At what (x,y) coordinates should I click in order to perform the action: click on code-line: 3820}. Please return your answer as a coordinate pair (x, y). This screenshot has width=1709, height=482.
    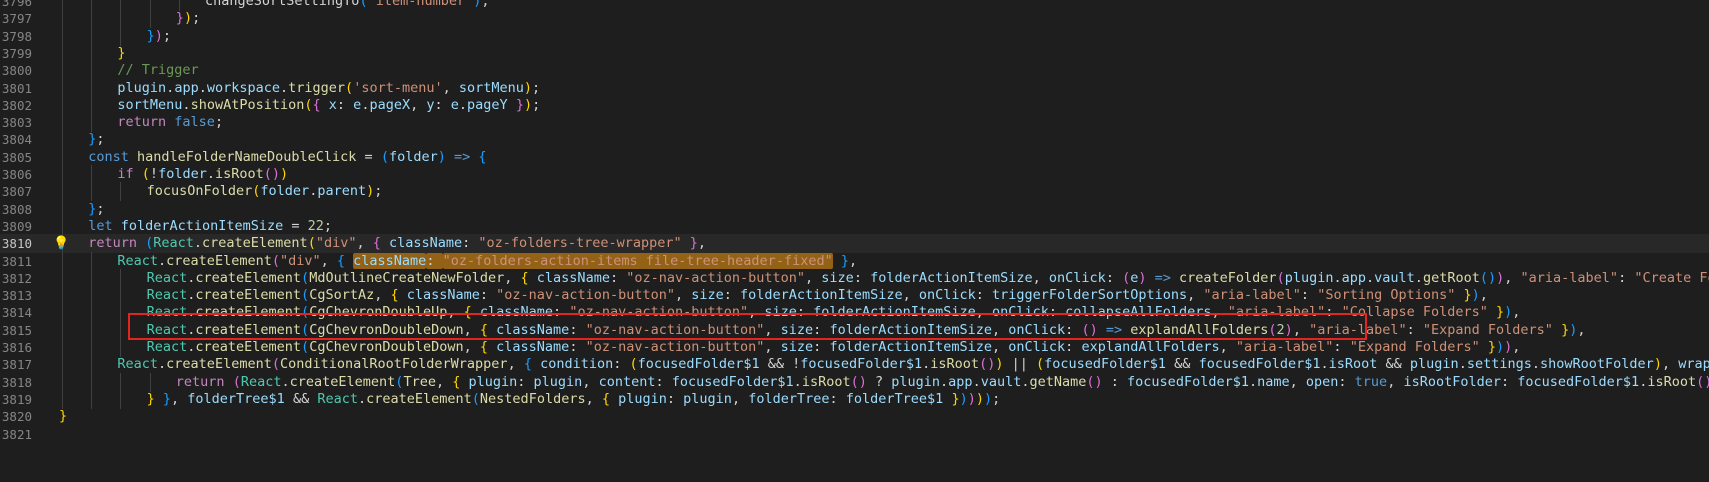
    Looking at the image, I should click on (854, 416).